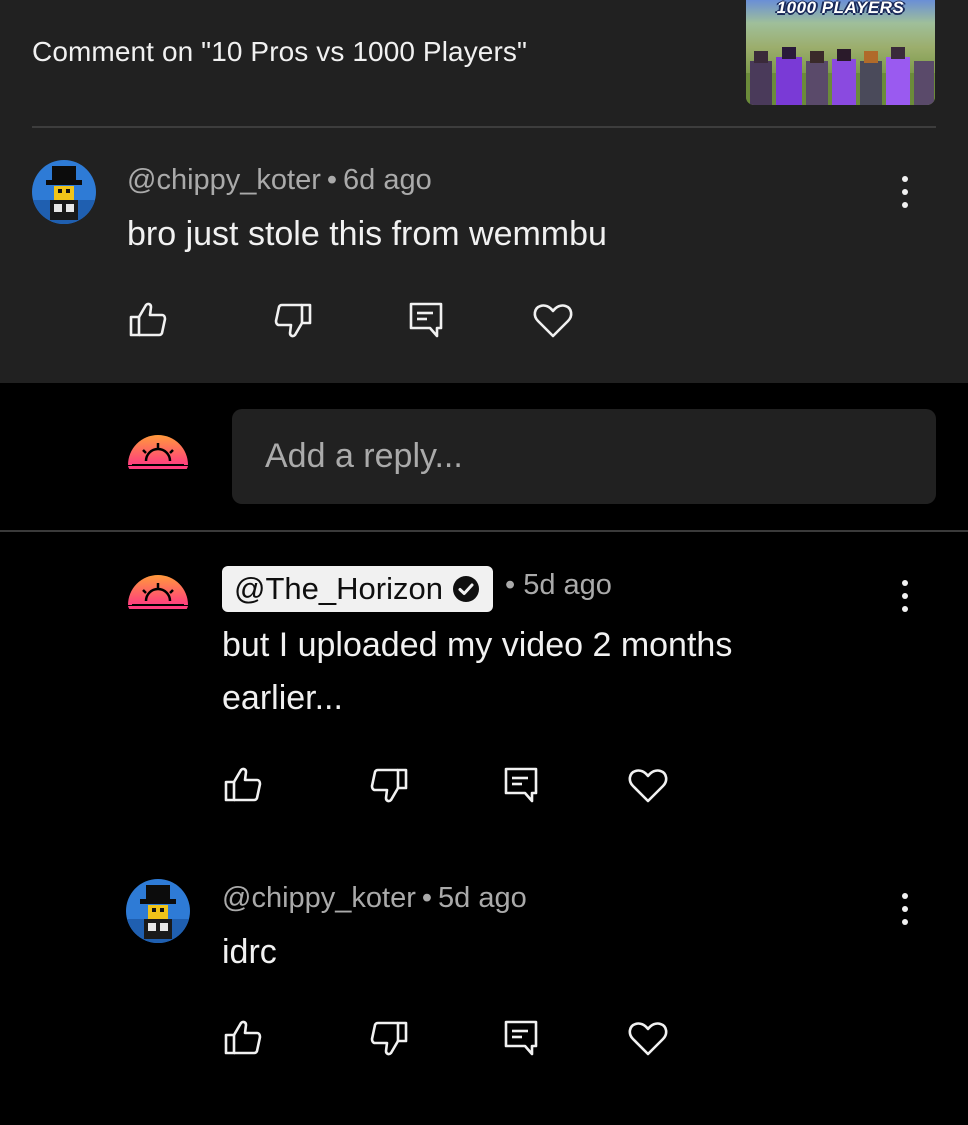 The image size is (968, 1125). Describe the element at coordinates (840, 8) in the screenshot. I see `thumbnail-text: 1000 PLAYERS` at that location.